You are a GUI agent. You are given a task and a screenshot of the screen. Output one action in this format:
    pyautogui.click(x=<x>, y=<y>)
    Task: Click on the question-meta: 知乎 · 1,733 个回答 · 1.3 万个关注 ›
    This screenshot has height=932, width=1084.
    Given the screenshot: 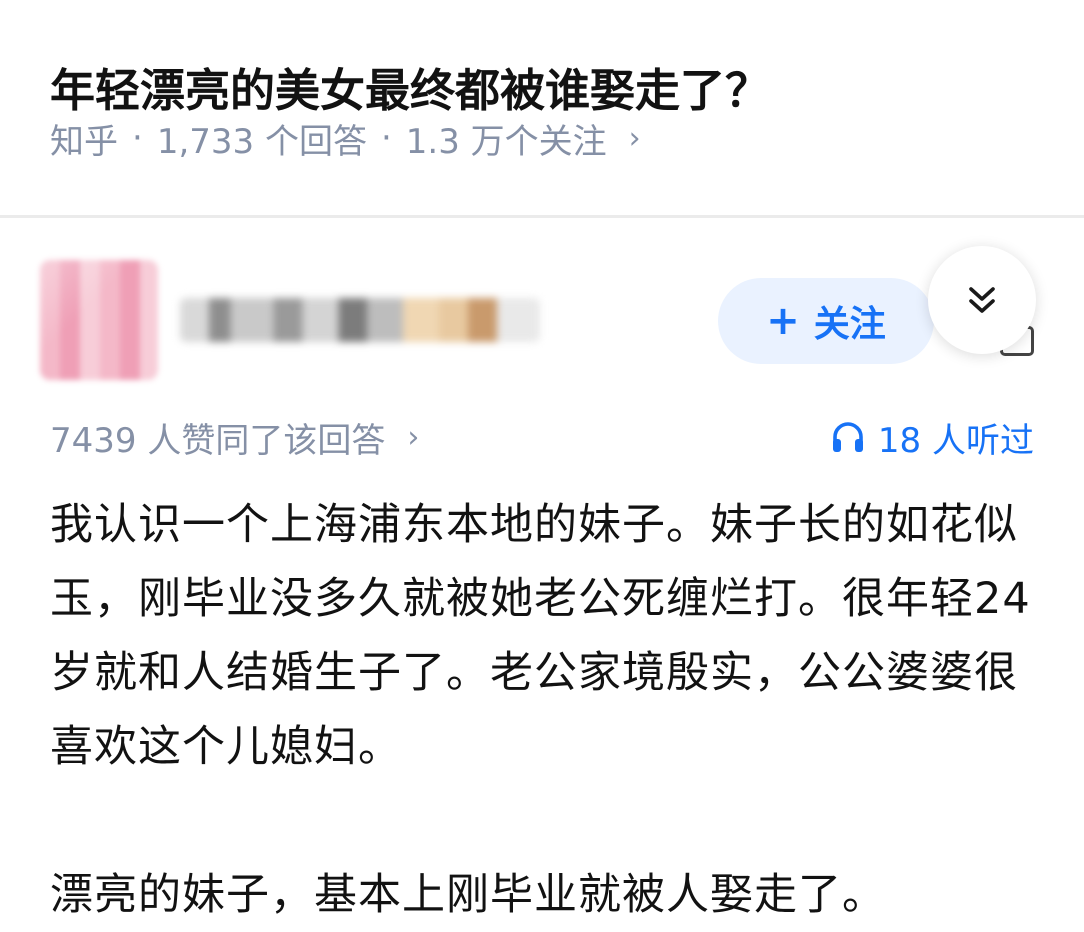 What is the action you would take?
    pyautogui.click(x=345, y=138)
    